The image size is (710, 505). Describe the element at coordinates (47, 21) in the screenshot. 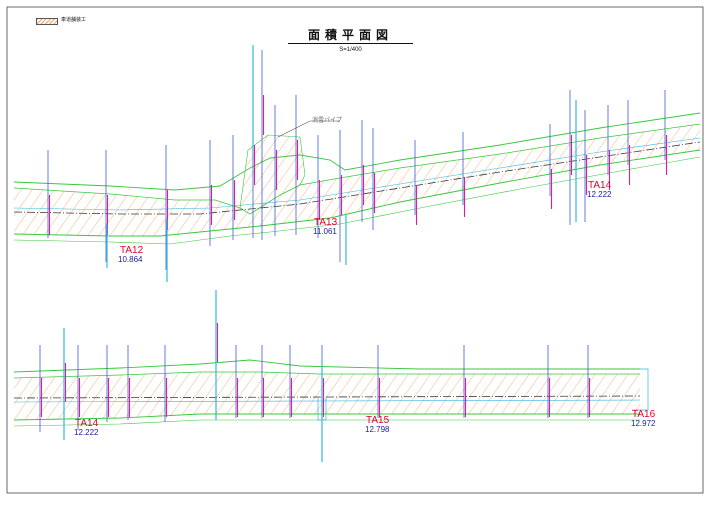

I see `legend-hatch-swatch` at that location.